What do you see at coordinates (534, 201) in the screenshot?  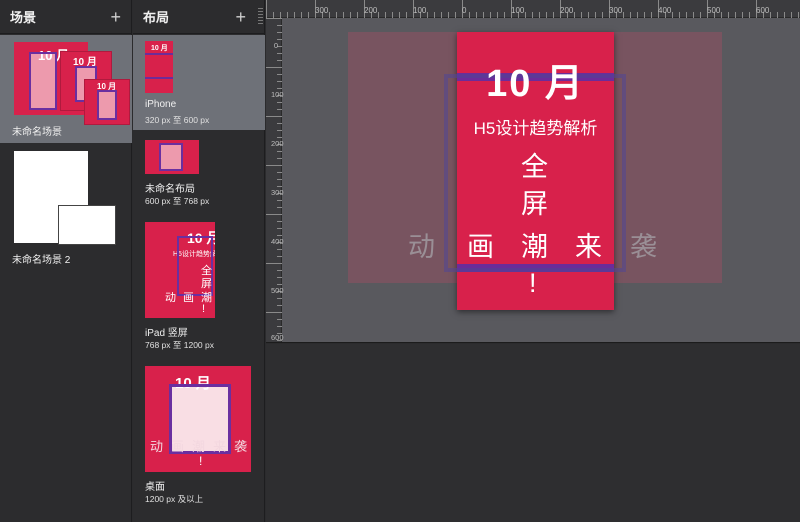 I see `poster-char-ping: 屏` at bounding box center [534, 201].